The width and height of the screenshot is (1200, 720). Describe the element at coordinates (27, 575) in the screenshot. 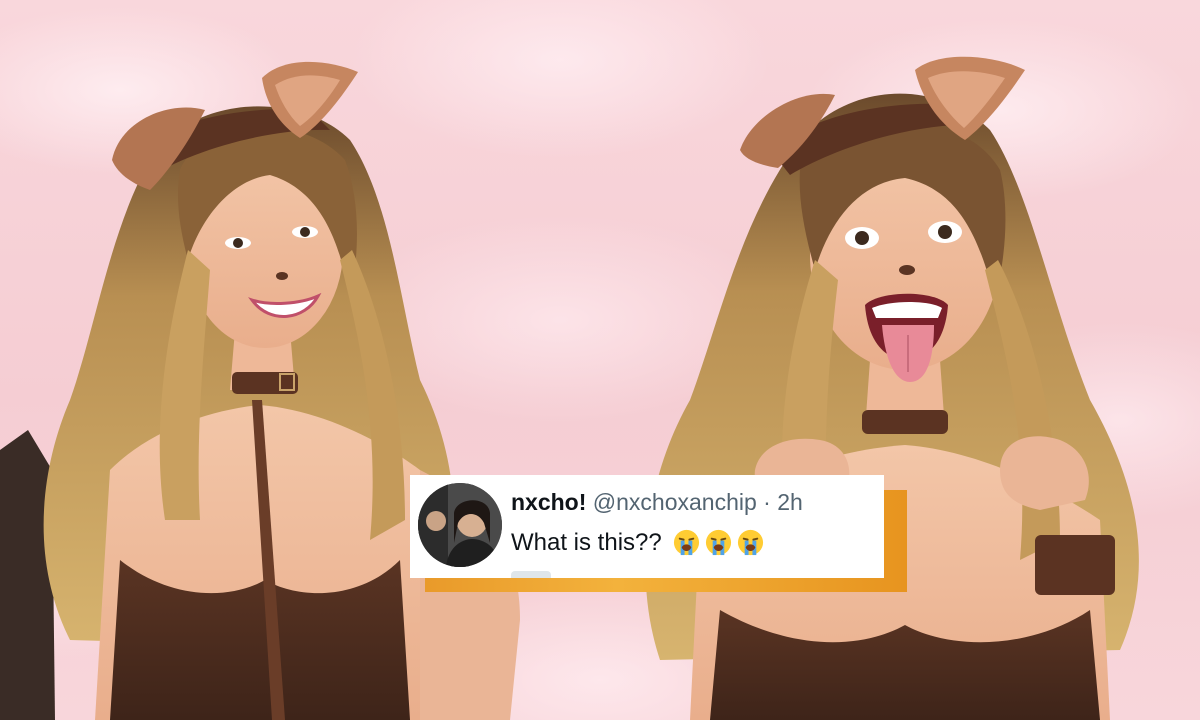

I see `dark-background-edge` at that location.